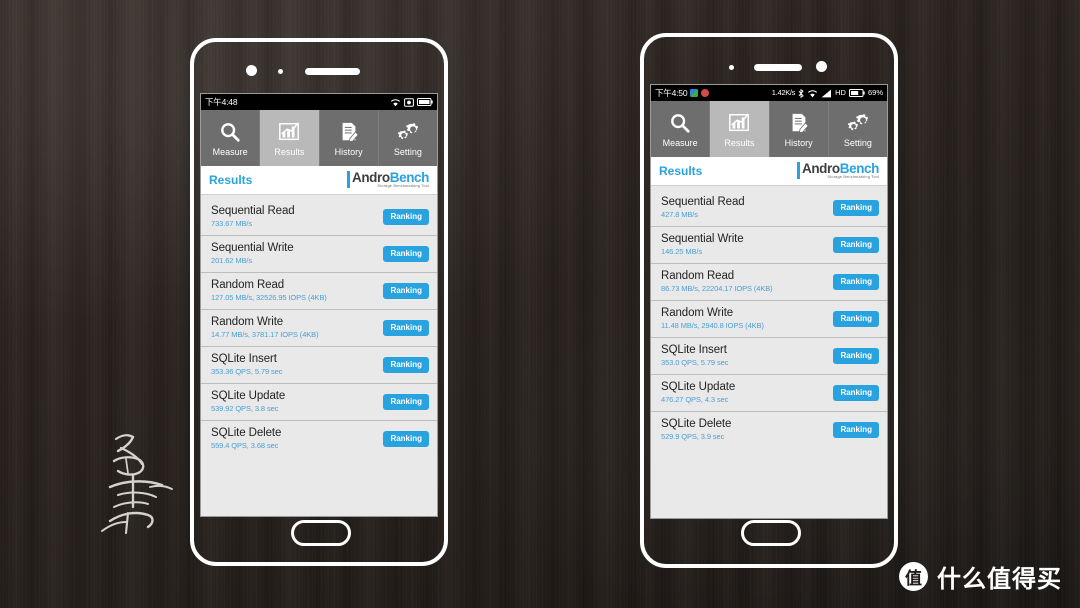 The image size is (1080, 608). Describe the element at coordinates (705, 93) in the screenshot. I see `alarm-badge-icon` at that location.